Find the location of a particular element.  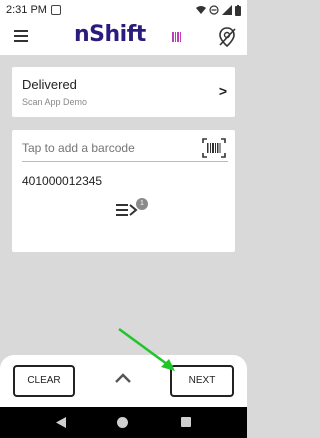

system-nav-bar is located at coordinates (123, 422).